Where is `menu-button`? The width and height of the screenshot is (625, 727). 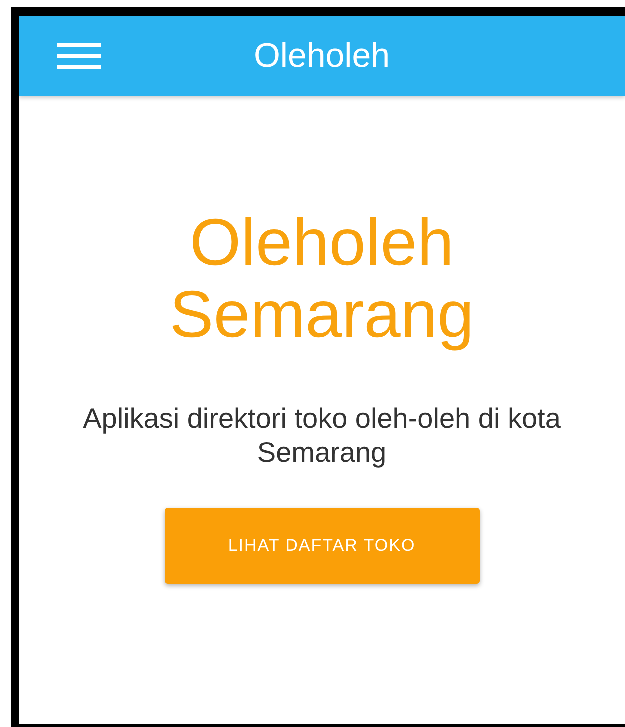 menu-button is located at coordinates (79, 56).